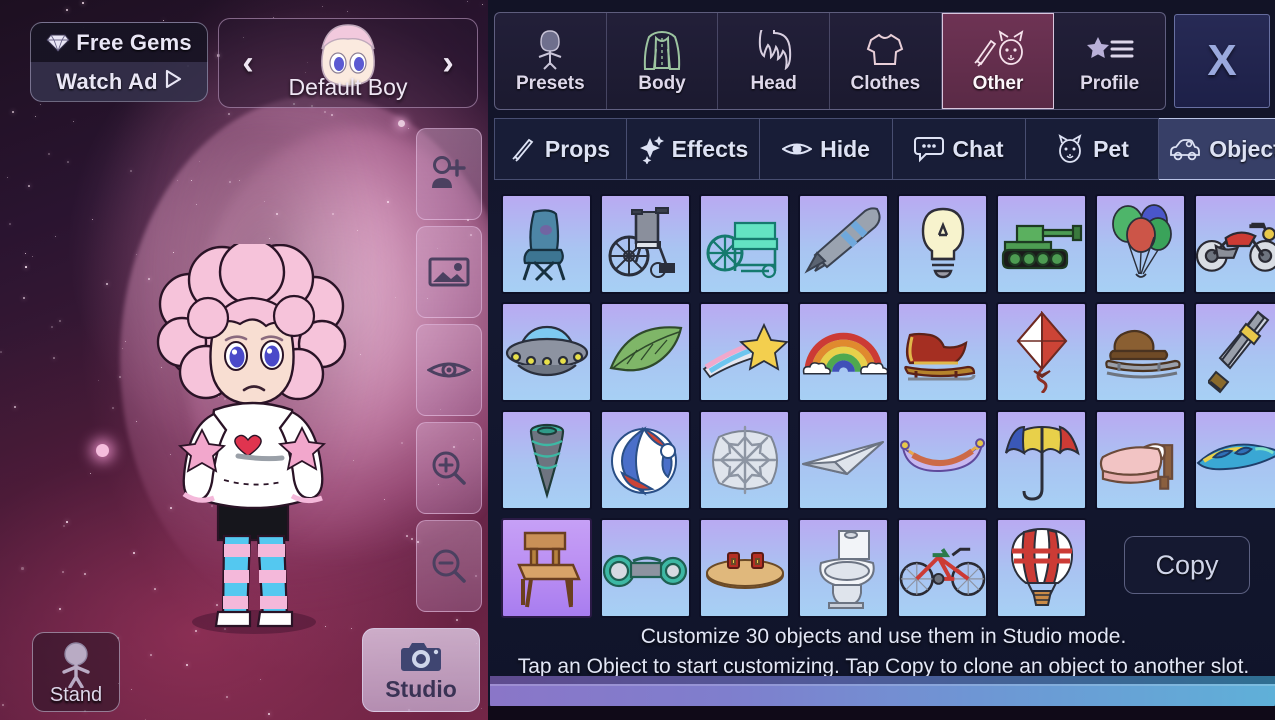 This screenshot has height=720, width=1275. I want to click on tab-clothes-label: Clothes, so click(885, 83).